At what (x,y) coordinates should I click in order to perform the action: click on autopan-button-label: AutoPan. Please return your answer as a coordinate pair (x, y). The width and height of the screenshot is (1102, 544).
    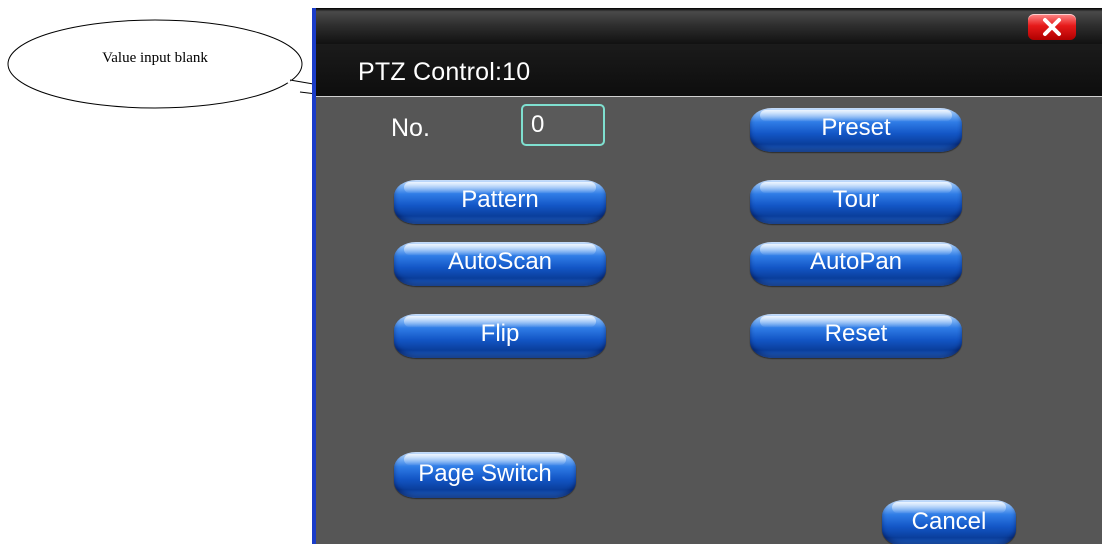
    Looking at the image, I should click on (856, 261).